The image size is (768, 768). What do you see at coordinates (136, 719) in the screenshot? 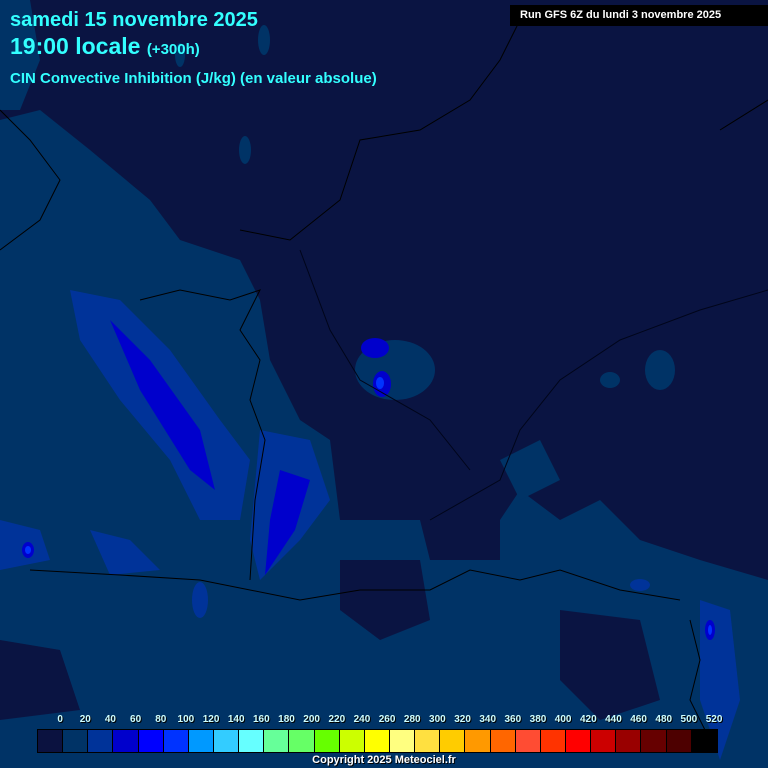
I see `legend-label: 60` at bounding box center [136, 719].